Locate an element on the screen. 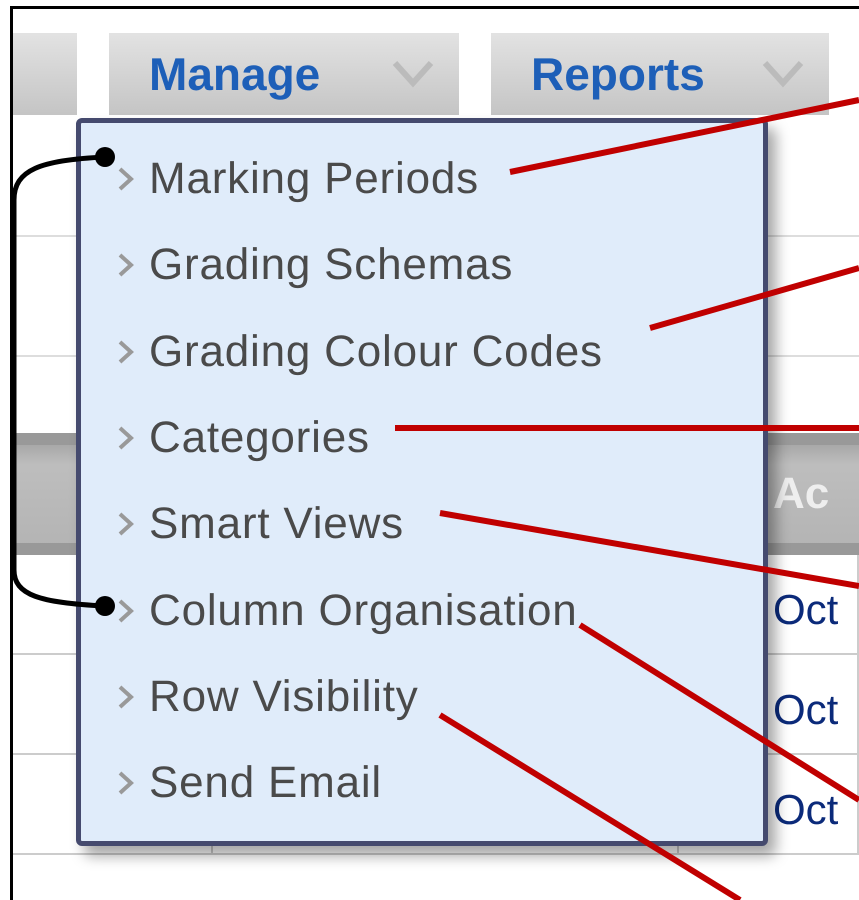  menu-item: Marking Periods is located at coordinates (422, 179).